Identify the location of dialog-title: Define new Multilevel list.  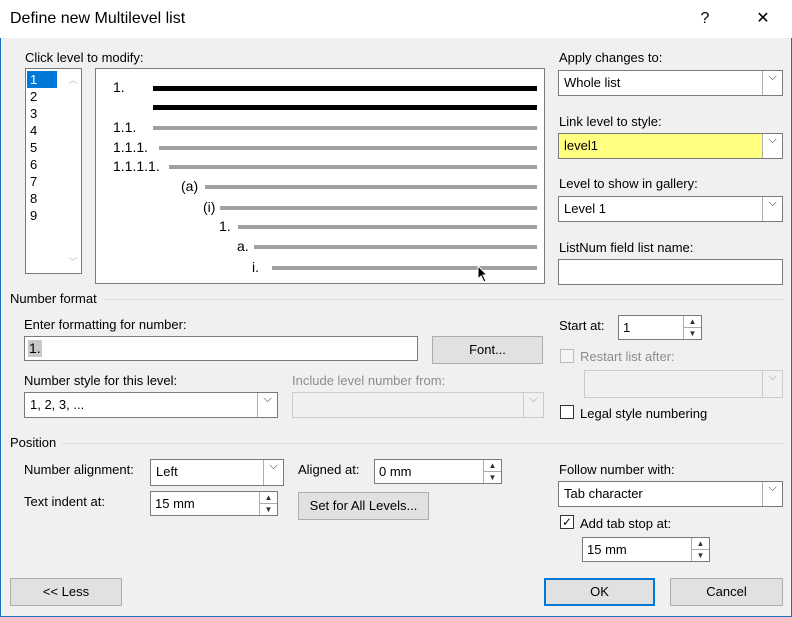
(98, 18).